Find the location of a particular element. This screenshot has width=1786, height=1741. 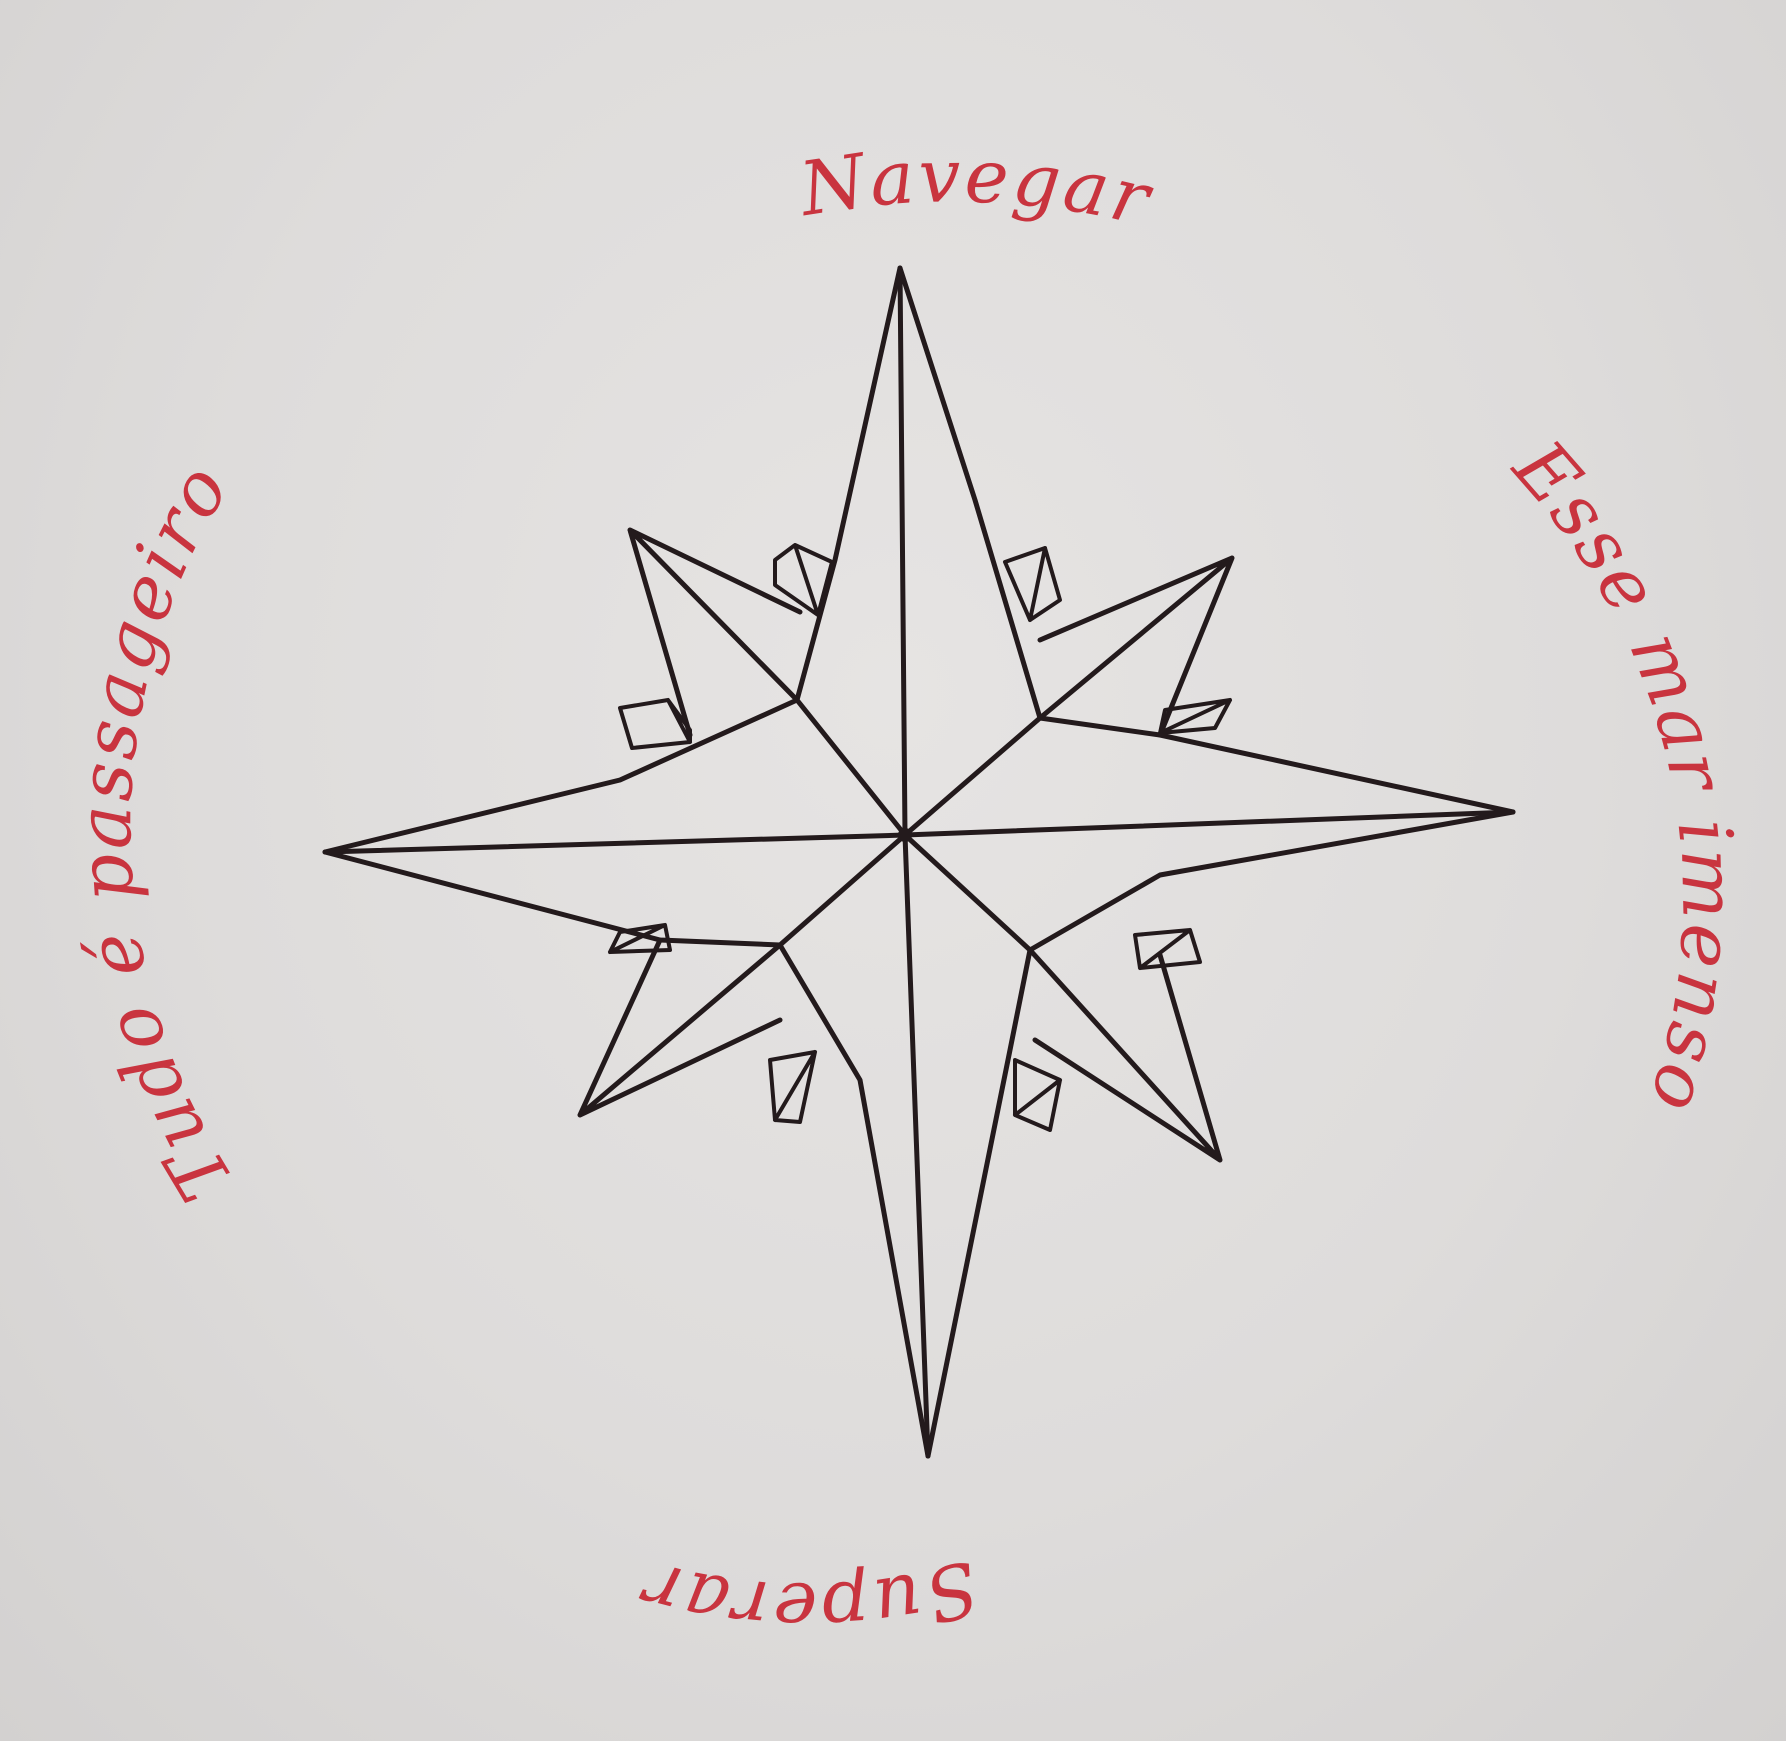

inscription-top: Navegar is located at coordinates (977, 188).